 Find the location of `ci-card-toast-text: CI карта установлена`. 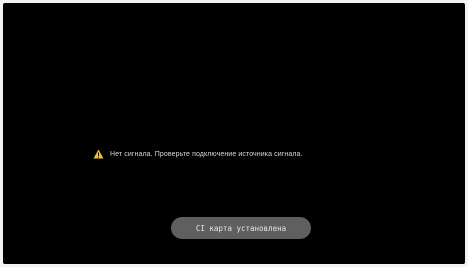

ci-card-toast-text: CI карта установлена is located at coordinates (241, 228).